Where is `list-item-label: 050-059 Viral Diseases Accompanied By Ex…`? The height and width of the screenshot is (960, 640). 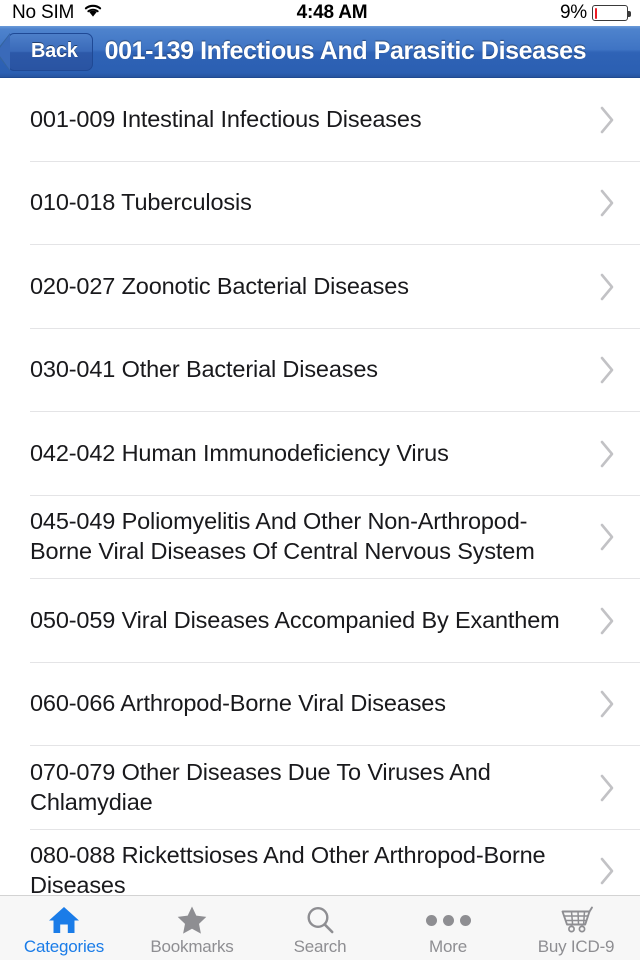 list-item-label: 050-059 Viral Diseases Accompanied By Ex… is located at coordinates (295, 619).